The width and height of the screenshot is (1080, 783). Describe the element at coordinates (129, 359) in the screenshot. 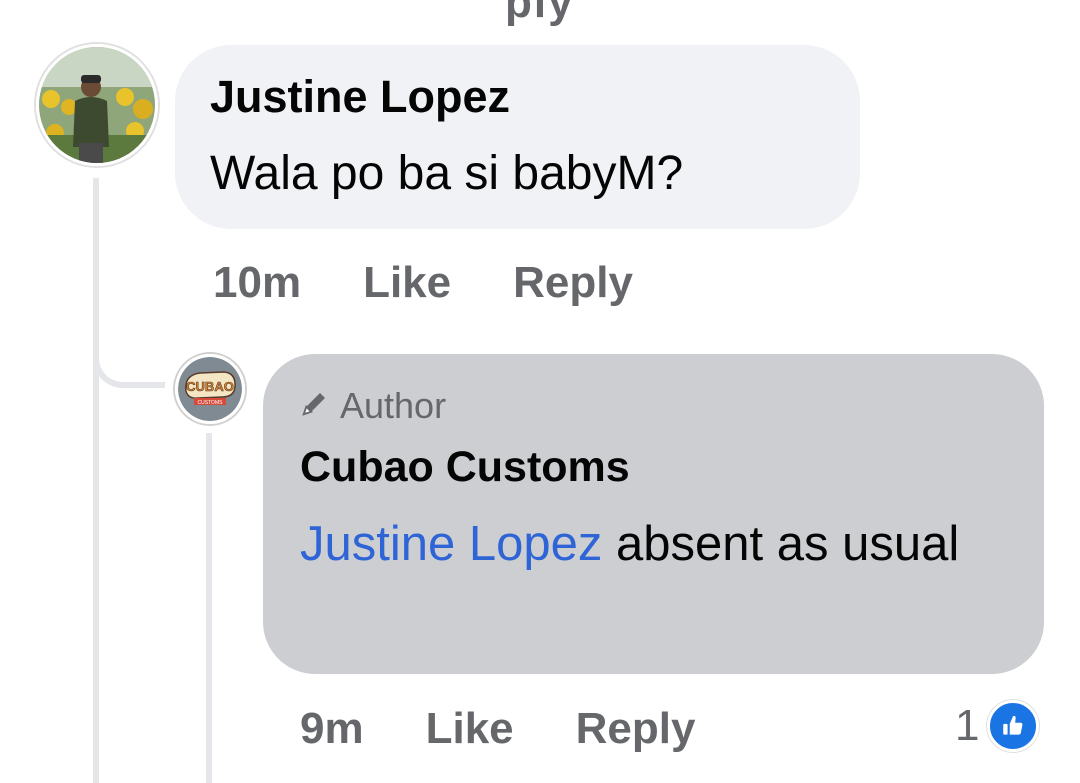

I see `thread-branch-curve` at that location.